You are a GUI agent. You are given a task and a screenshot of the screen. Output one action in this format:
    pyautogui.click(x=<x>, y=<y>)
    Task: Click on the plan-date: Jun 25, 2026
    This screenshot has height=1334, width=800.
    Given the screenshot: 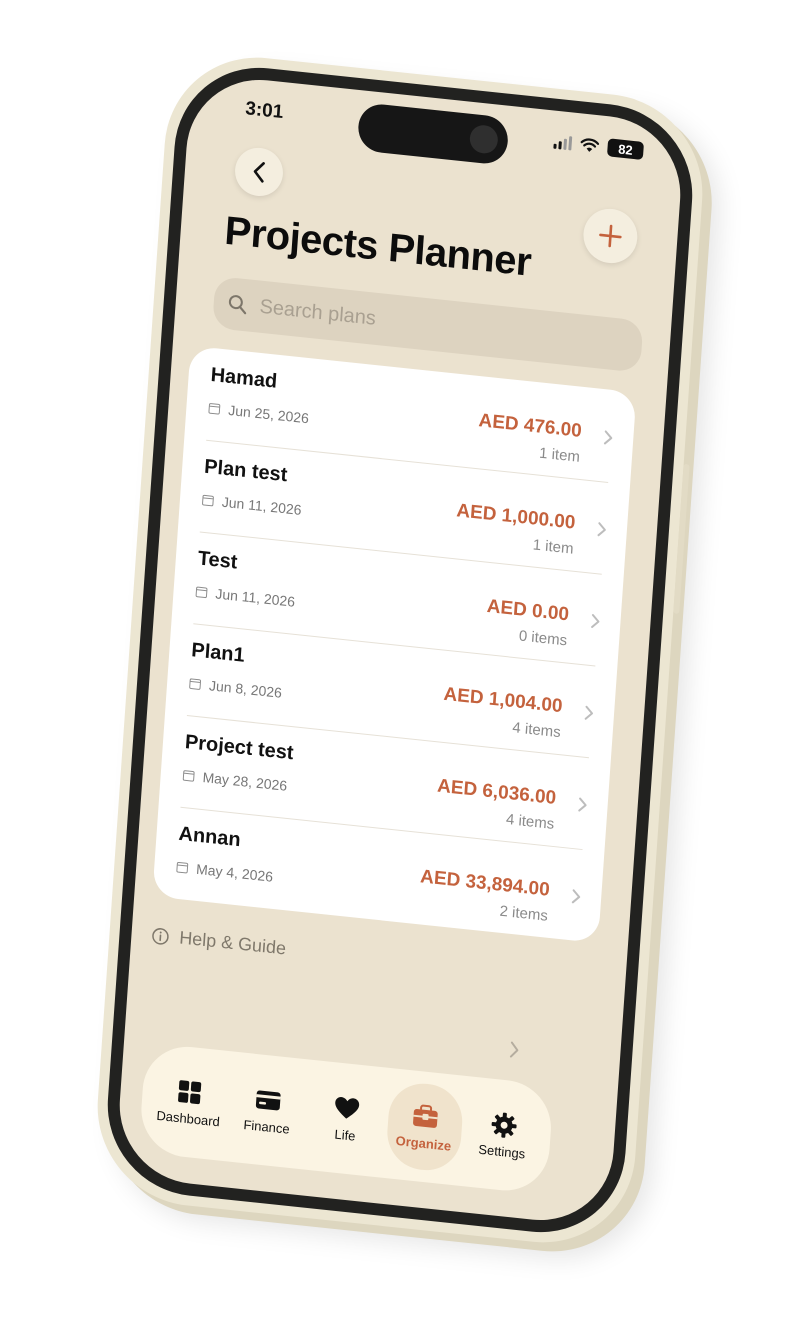 What is the action you would take?
    pyautogui.click(x=259, y=413)
    